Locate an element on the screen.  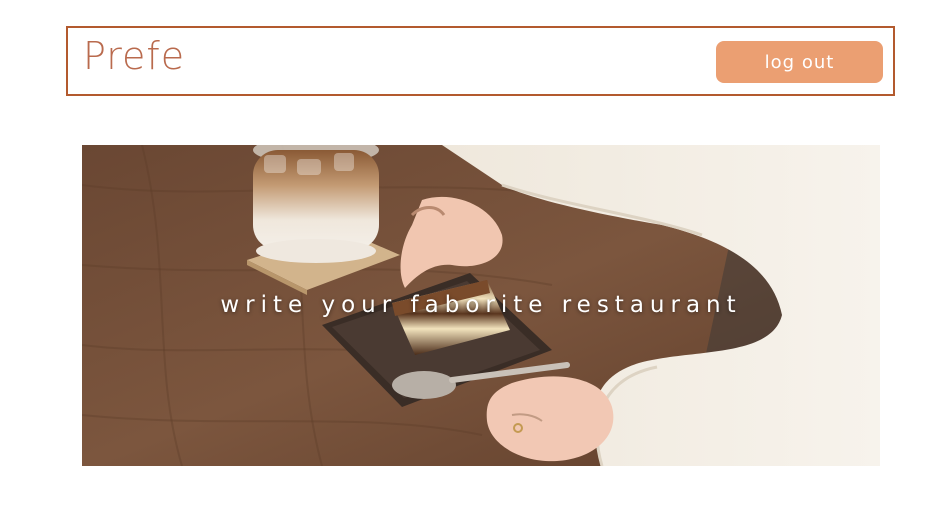
hero-caption: write your faborite restaurant is located at coordinates (481, 305).